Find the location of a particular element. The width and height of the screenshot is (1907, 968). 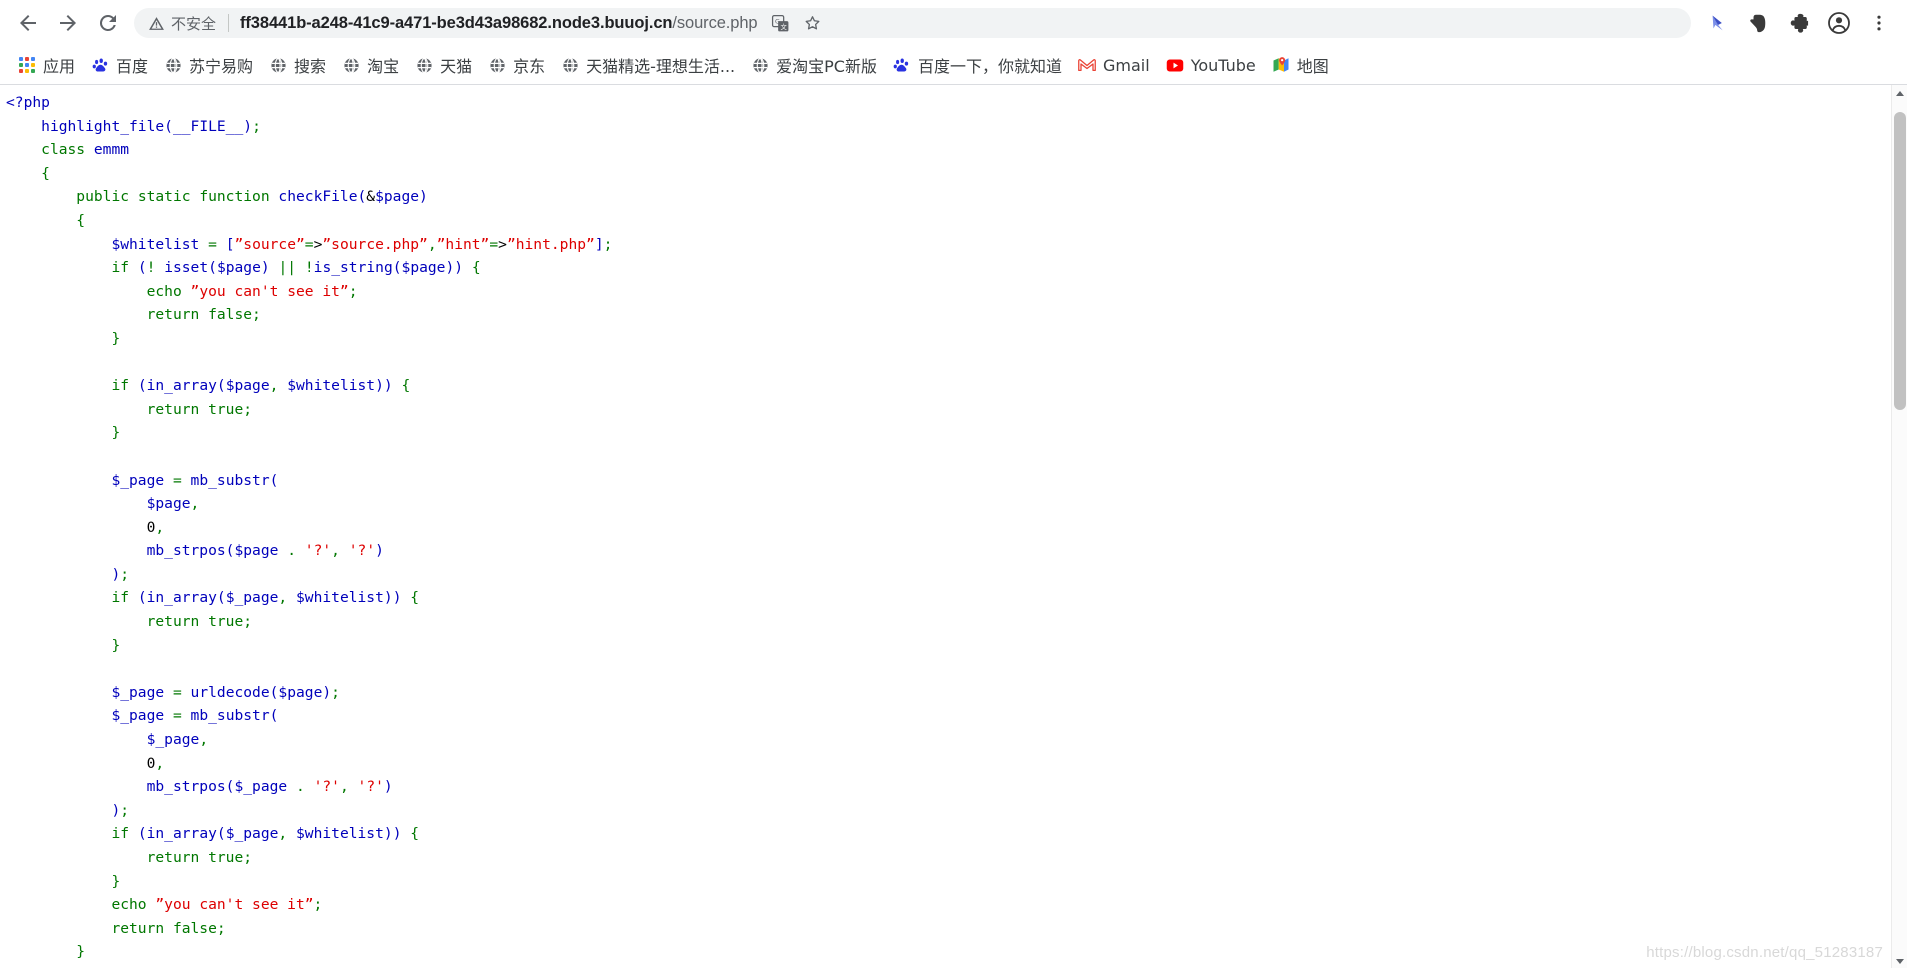

watermark-text: https://blog.csdn.net/qq_51283187 is located at coordinates (1764, 952).